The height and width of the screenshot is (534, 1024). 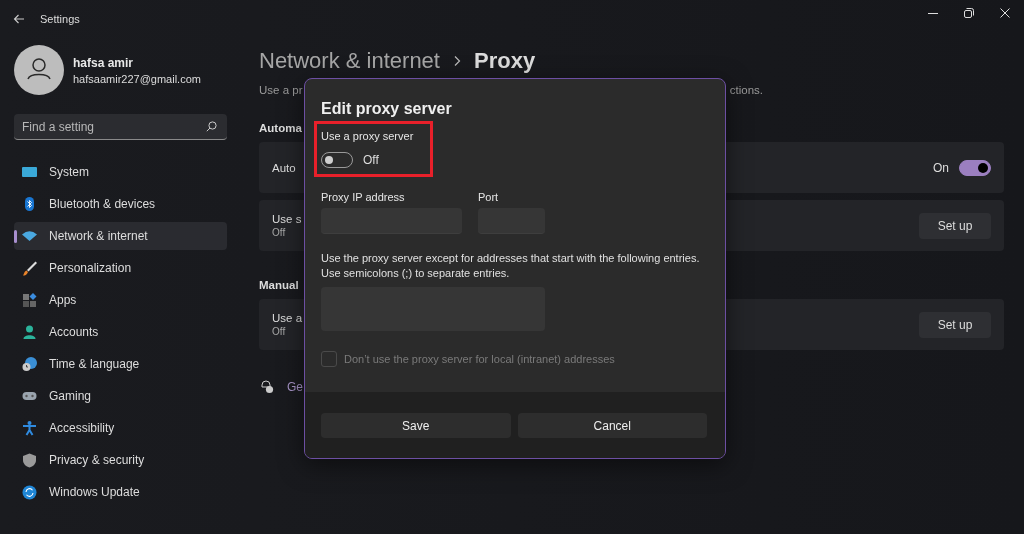 What do you see at coordinates (29, 236) in the screenshot?
I see `wifi-icon` at bounding box center [29, 236].